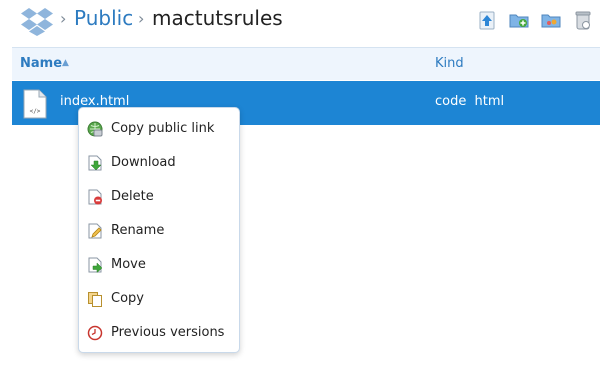 The width and height of the screenshot is (600, 369). I want to click on breadcrumb-public: Public, so click(103, 18).